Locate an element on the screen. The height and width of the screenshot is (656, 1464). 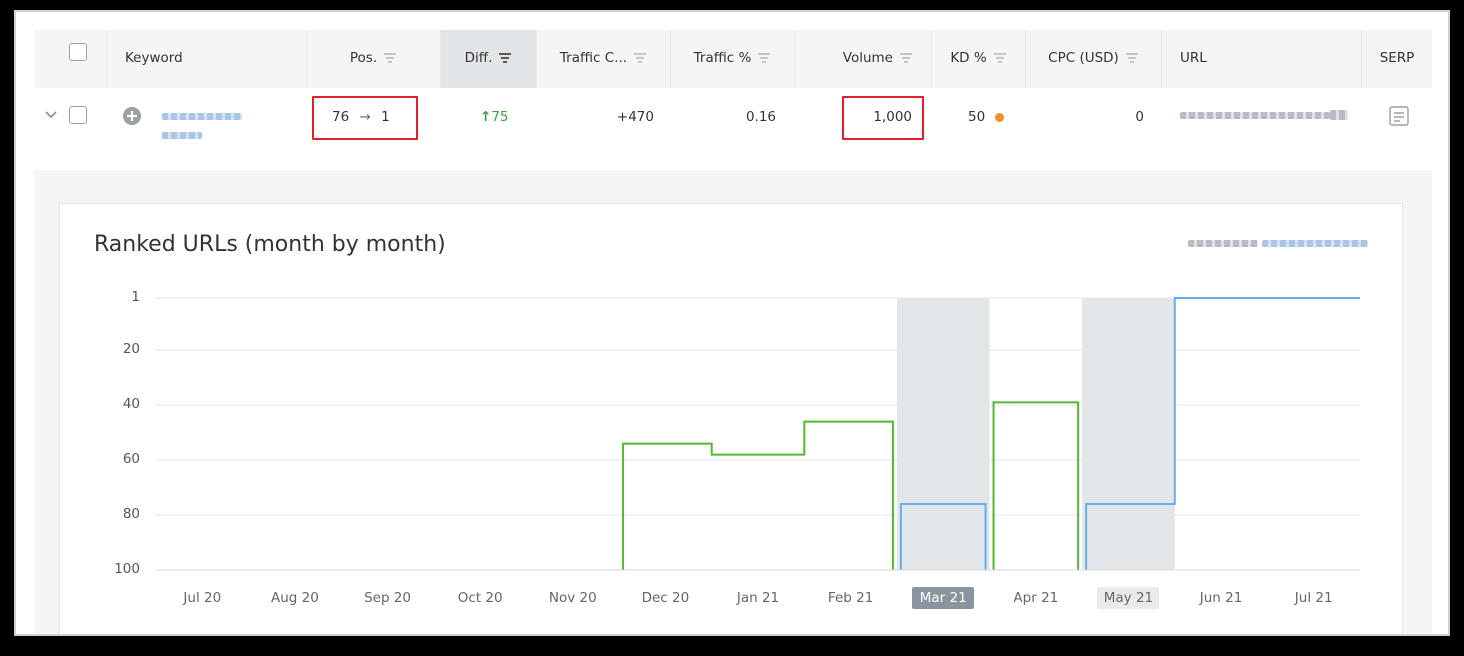
add-icon is located at coordinates (132, 116).